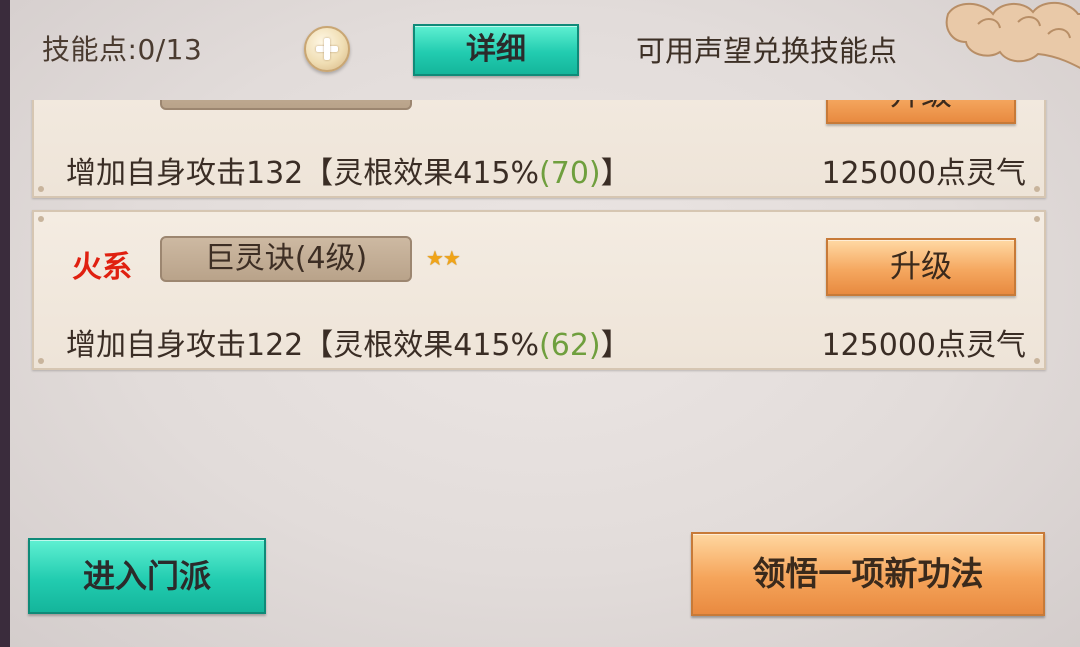  Describe the element at coordinates (766, 49) in the screenshot. I see `reputation-exchange-link: 可用声望兑换技能点` at that location.